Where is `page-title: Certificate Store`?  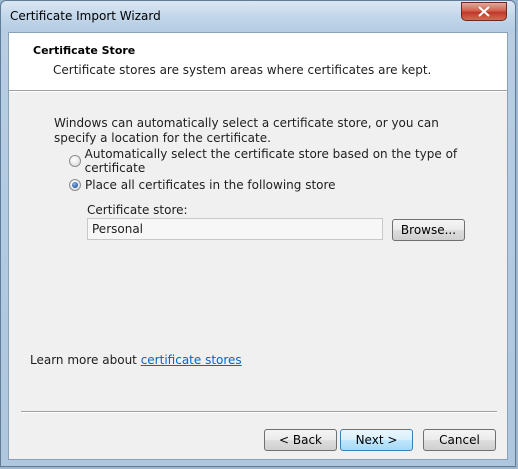
page-title: Certificate Store is located at coordinates (84, 50).